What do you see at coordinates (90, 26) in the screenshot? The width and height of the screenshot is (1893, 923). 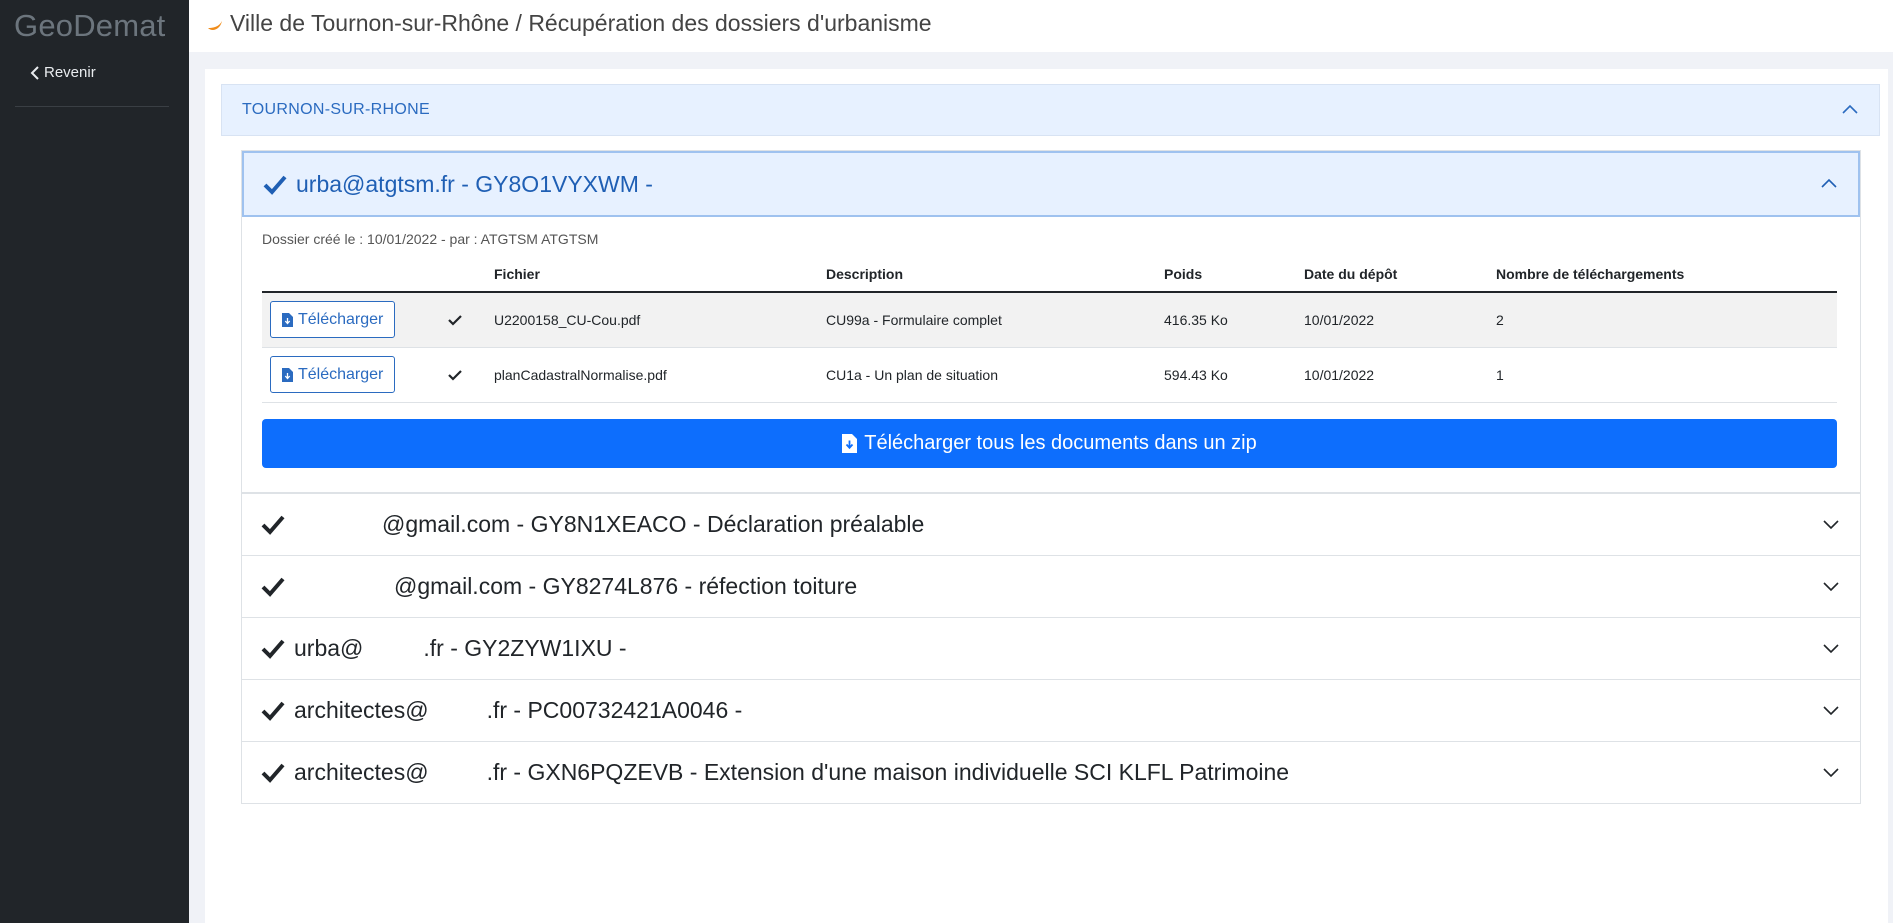 I see `brand-logo-text: GeoDemat` at bounding box center [90, 26].